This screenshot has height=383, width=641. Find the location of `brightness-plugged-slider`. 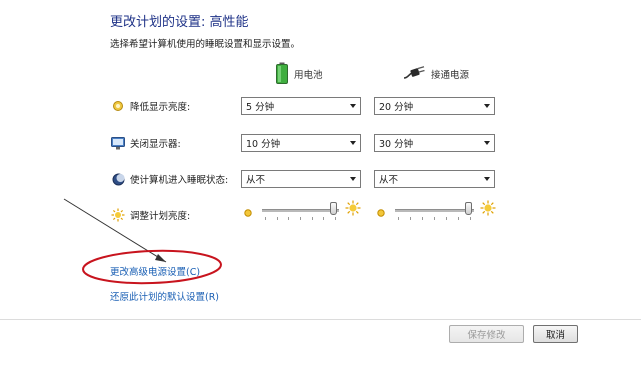

brightness-plugged-slider is located at coordinates (436, 213).